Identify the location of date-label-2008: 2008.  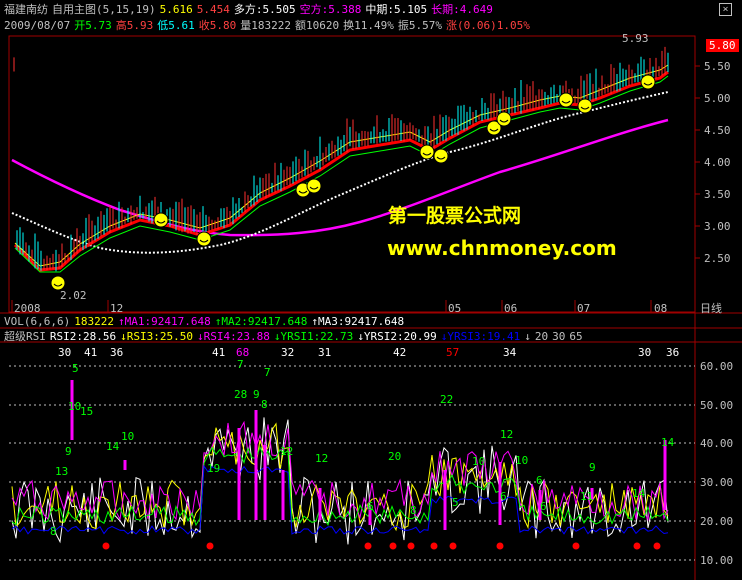
(27, 308).